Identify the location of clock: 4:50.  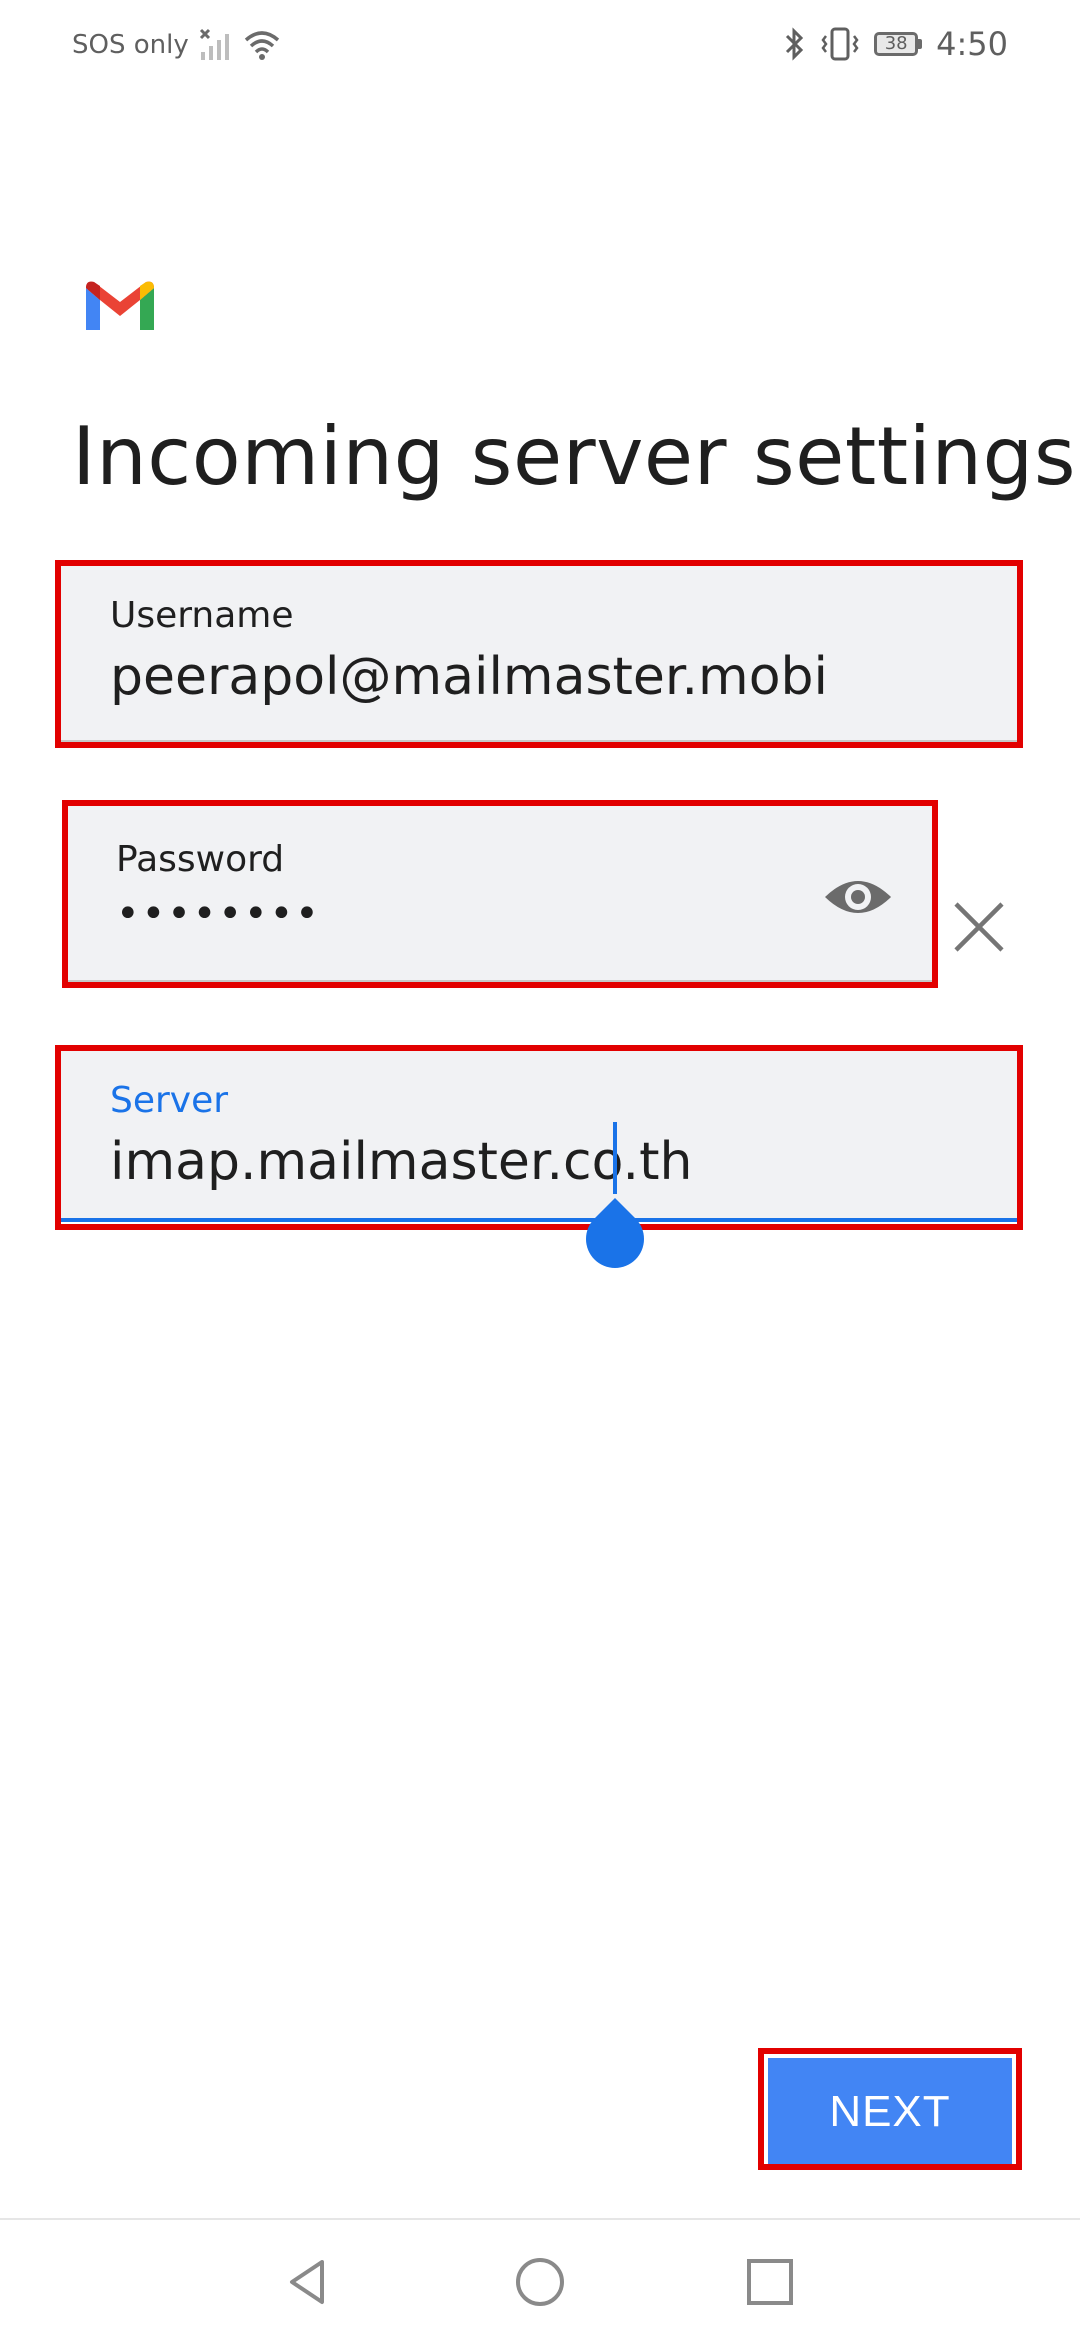
(972, 44).